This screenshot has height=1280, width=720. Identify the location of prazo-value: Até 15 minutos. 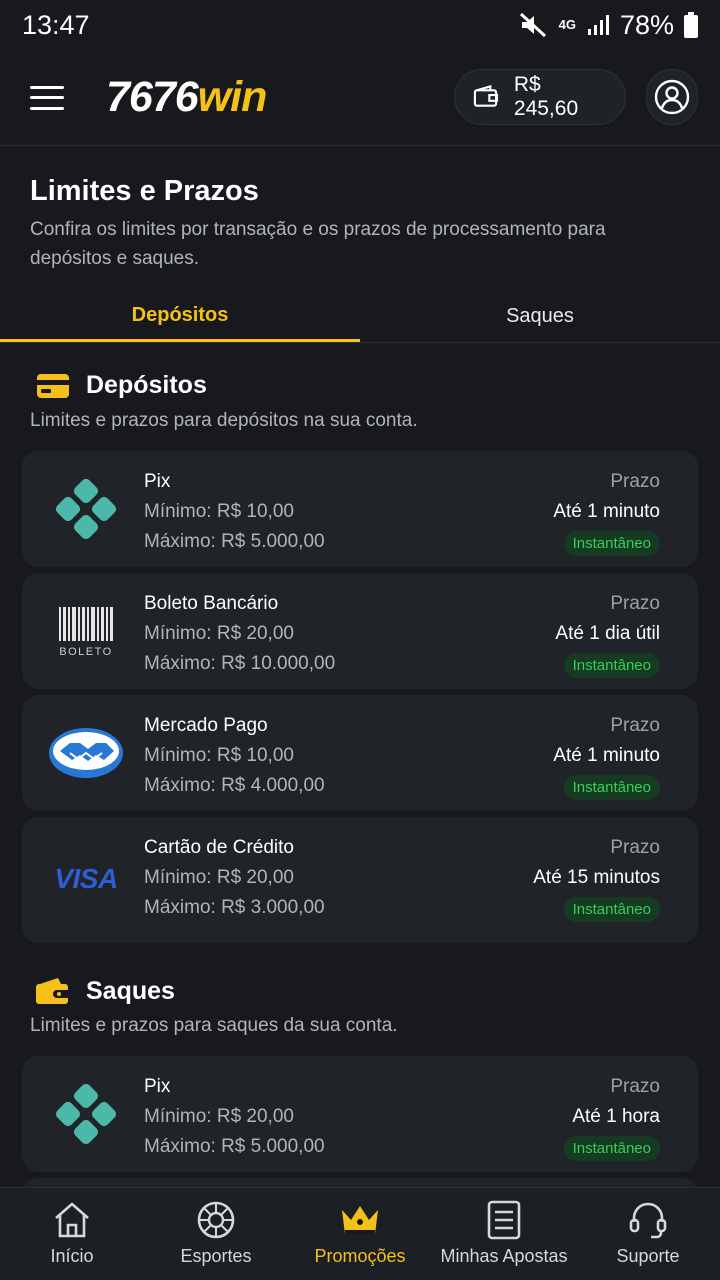
(596, 877).